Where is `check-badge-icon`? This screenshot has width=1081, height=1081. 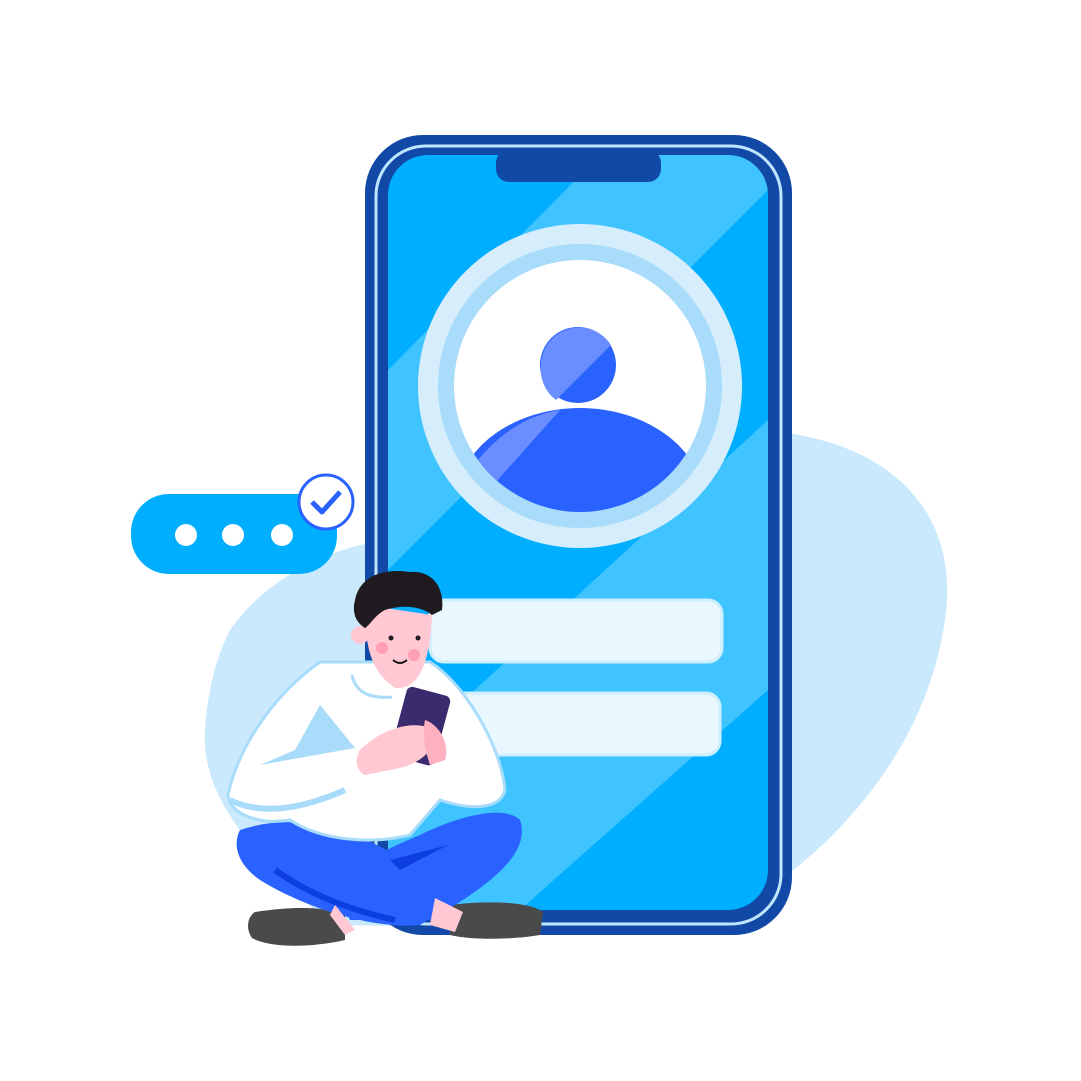
check-badge-icon is located at coordinates (326, 502).